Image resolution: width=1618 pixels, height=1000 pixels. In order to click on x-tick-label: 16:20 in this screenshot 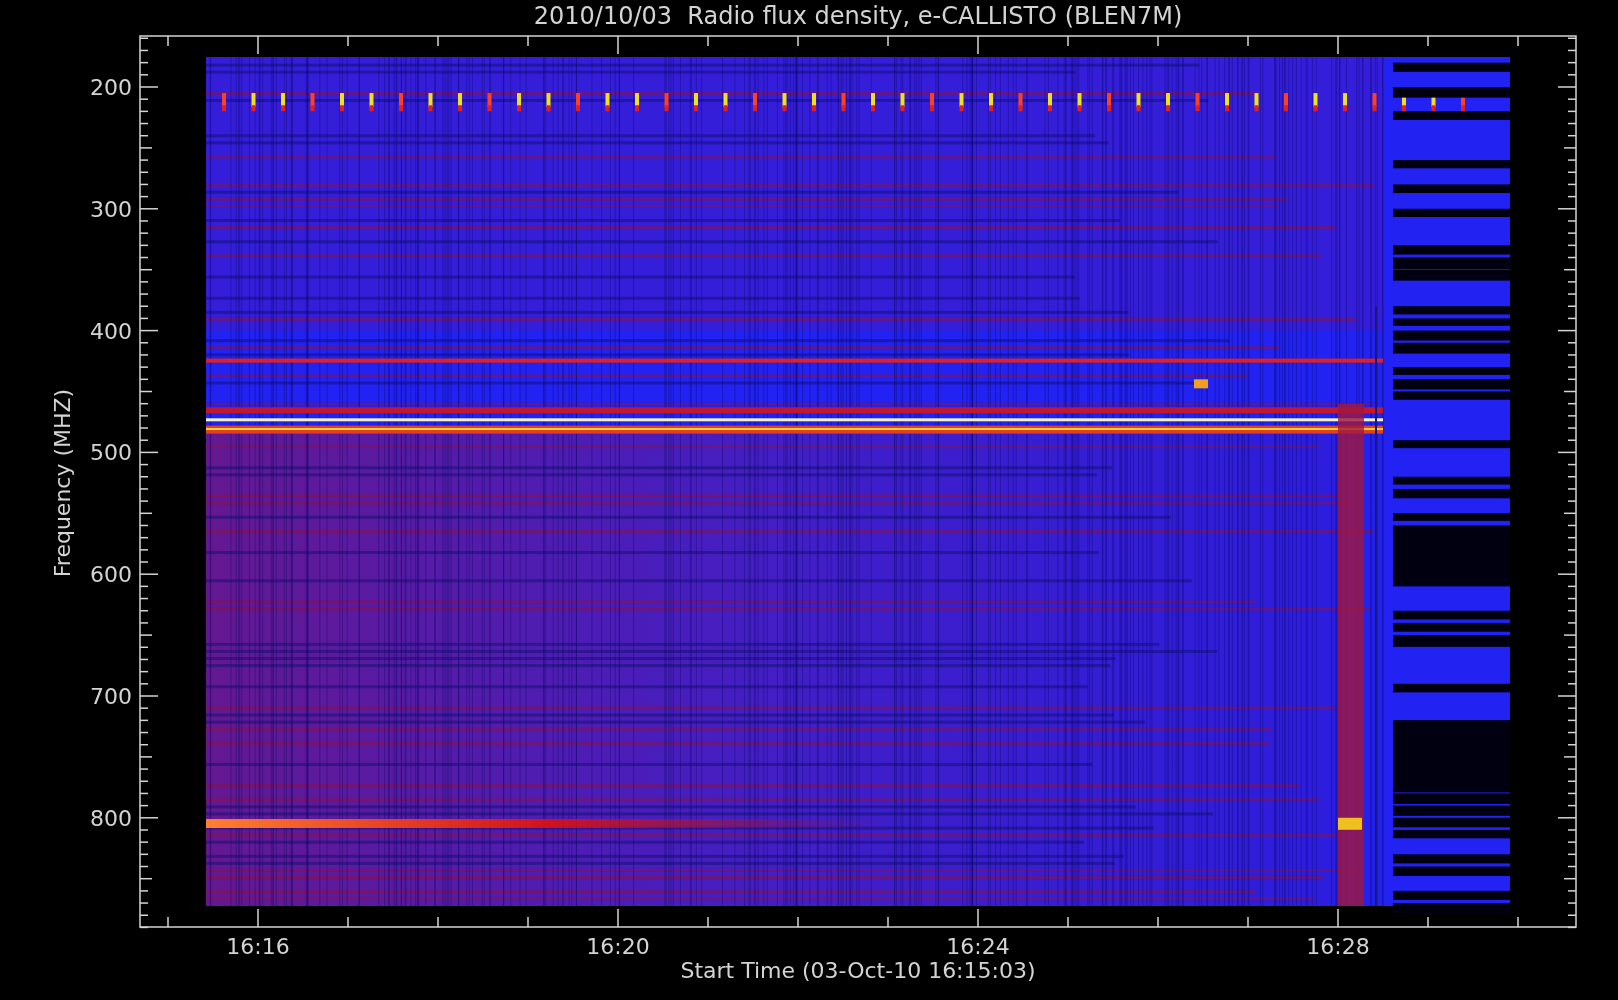, I will do `click(618, 946)`.